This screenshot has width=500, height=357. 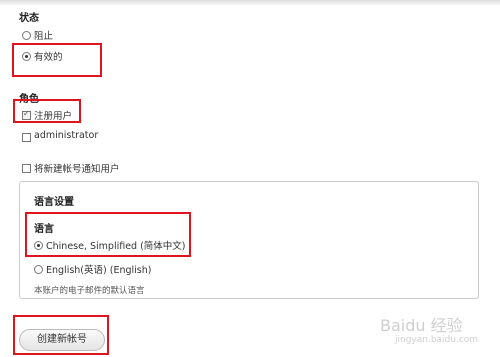 I want to click on language-description: 本账户的电子邮件的默认语言, so click(x=89, y=291).